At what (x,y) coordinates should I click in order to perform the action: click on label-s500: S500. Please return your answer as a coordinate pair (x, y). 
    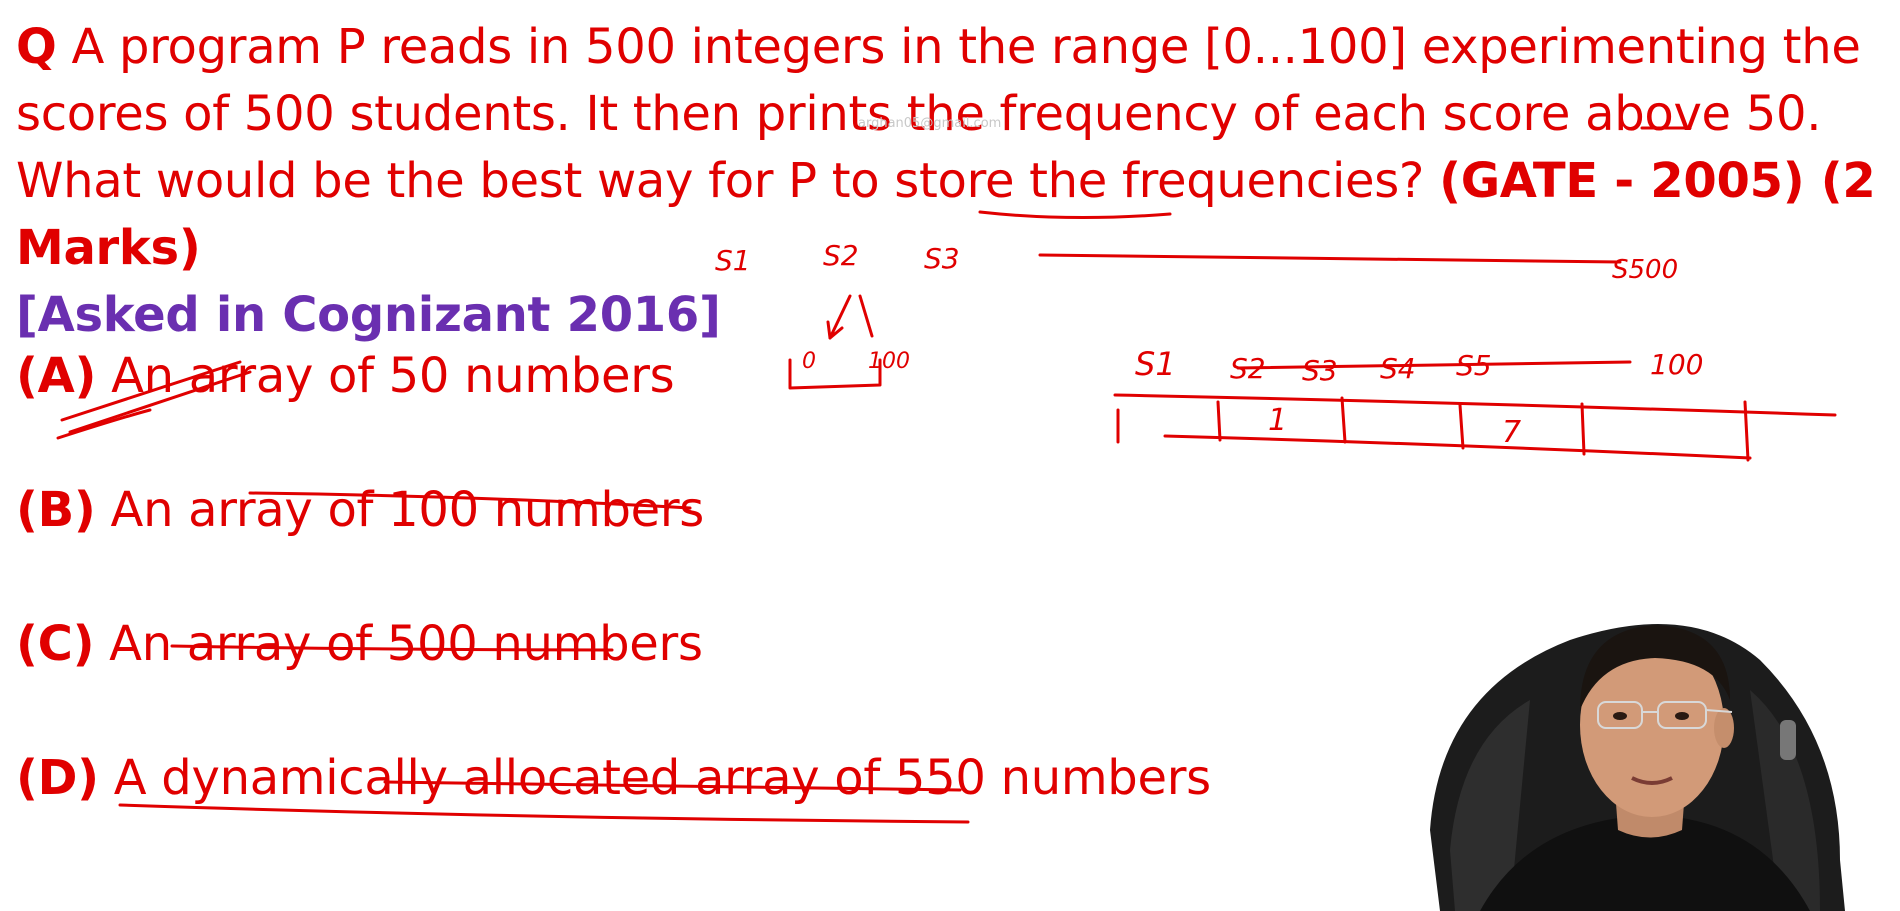
    Looking at the image, I should click on (1645, 270).